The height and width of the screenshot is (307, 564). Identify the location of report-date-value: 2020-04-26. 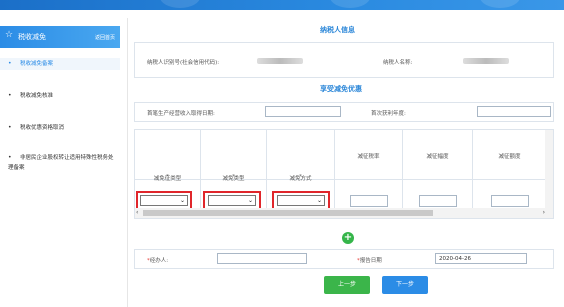
(455, 259).